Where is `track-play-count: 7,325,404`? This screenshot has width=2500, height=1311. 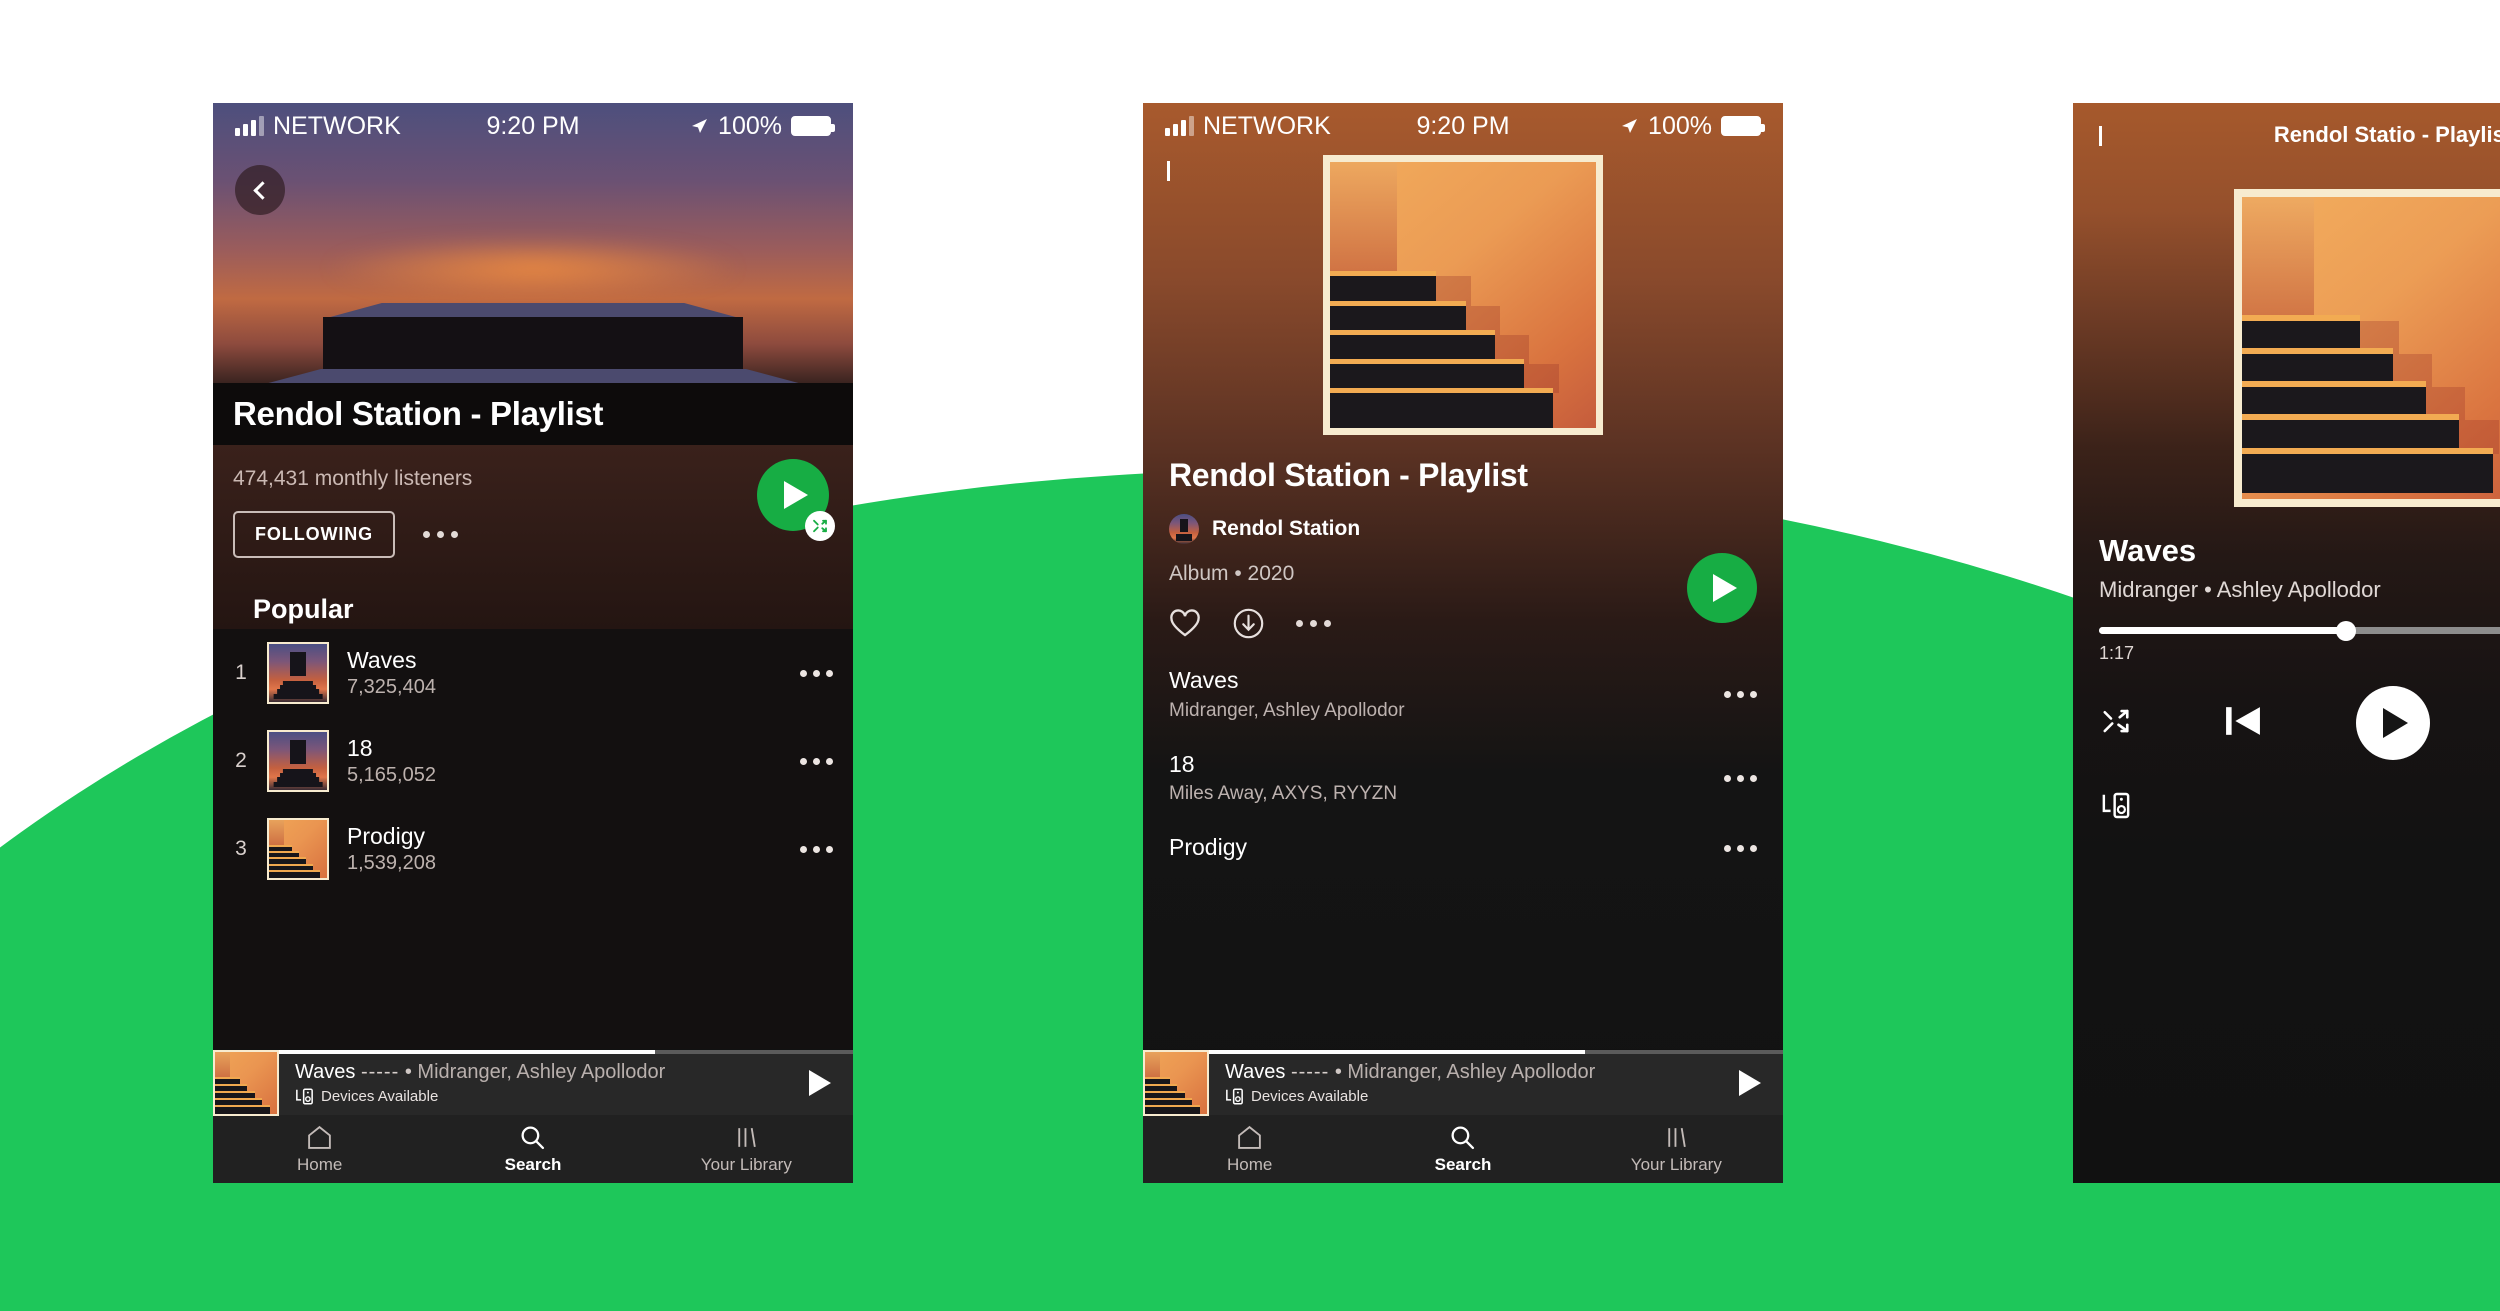
track-play-count: 7,325,404 is located at coordinates (391, 687).